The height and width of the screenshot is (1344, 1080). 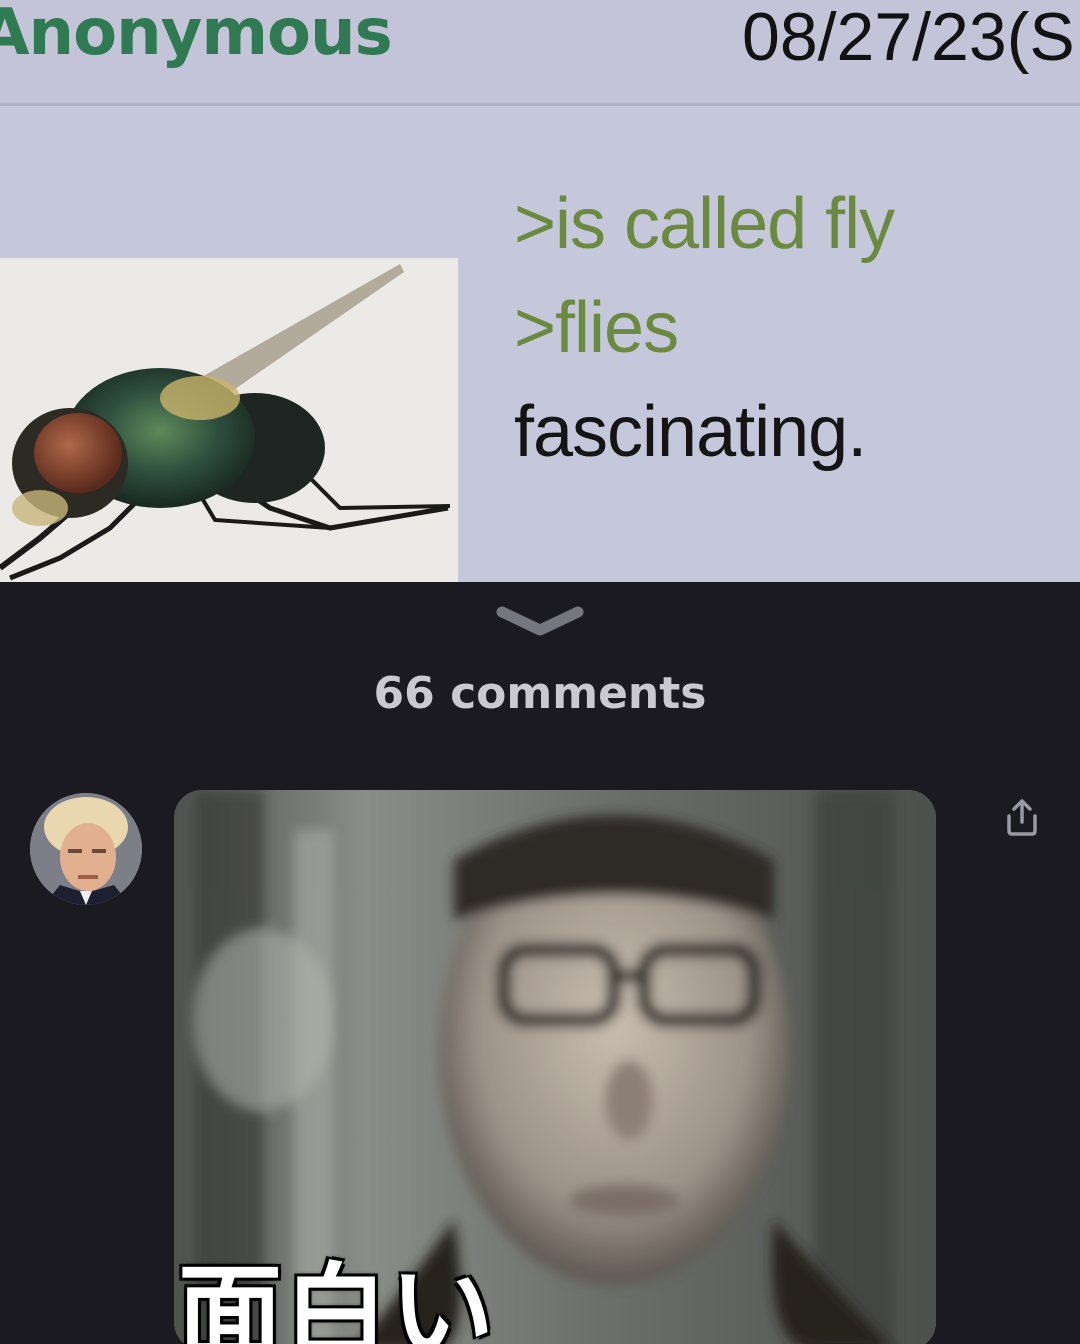 What do you see at coordinates (86, 849) in the screenshot?
I see `avatar` at bounding box center [86, 849].